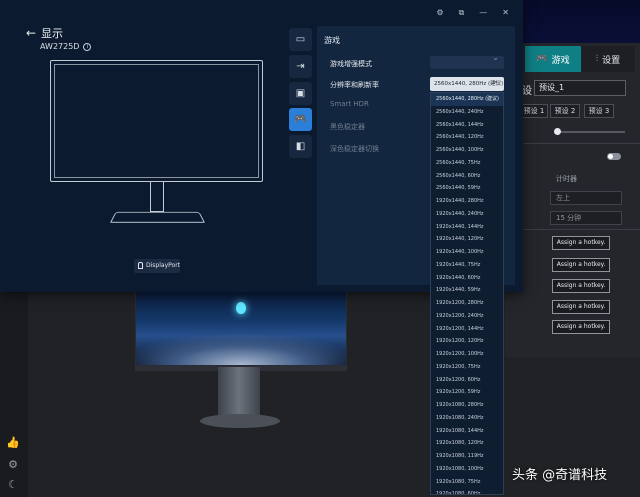 The image size is (640, 497). What do you see at coordinates (467, 303) in the screenshot?
I see `dropdown-option: 1920x1200, 280Hz` at bounding box center [467, 303].